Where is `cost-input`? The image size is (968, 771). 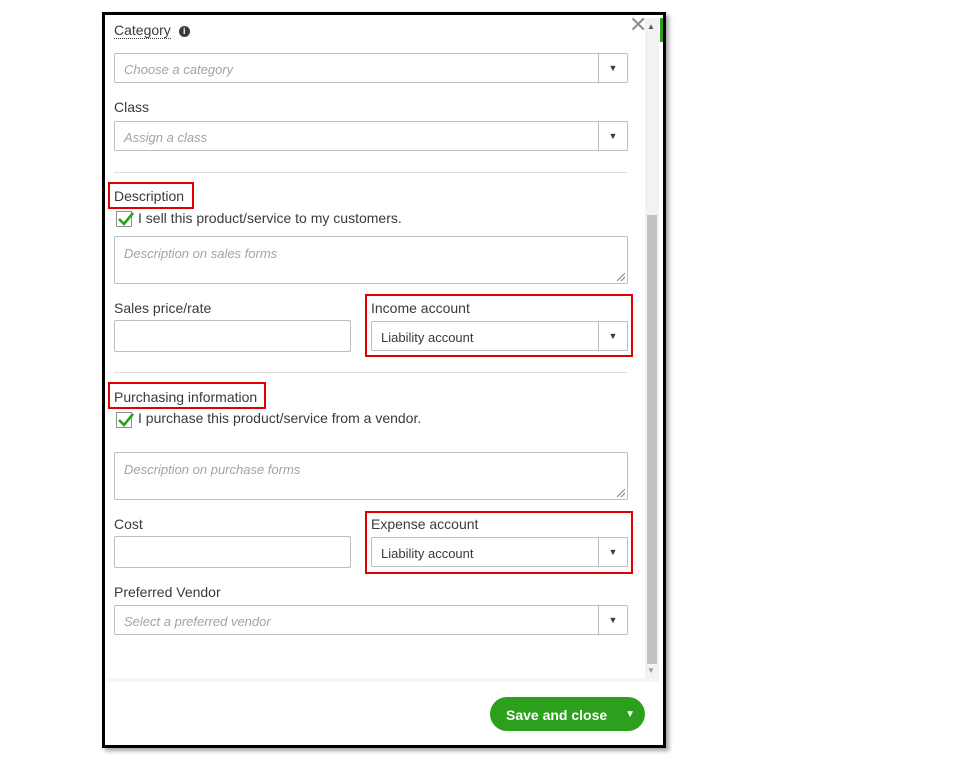
cost-input is located at coordinates (232, 552).